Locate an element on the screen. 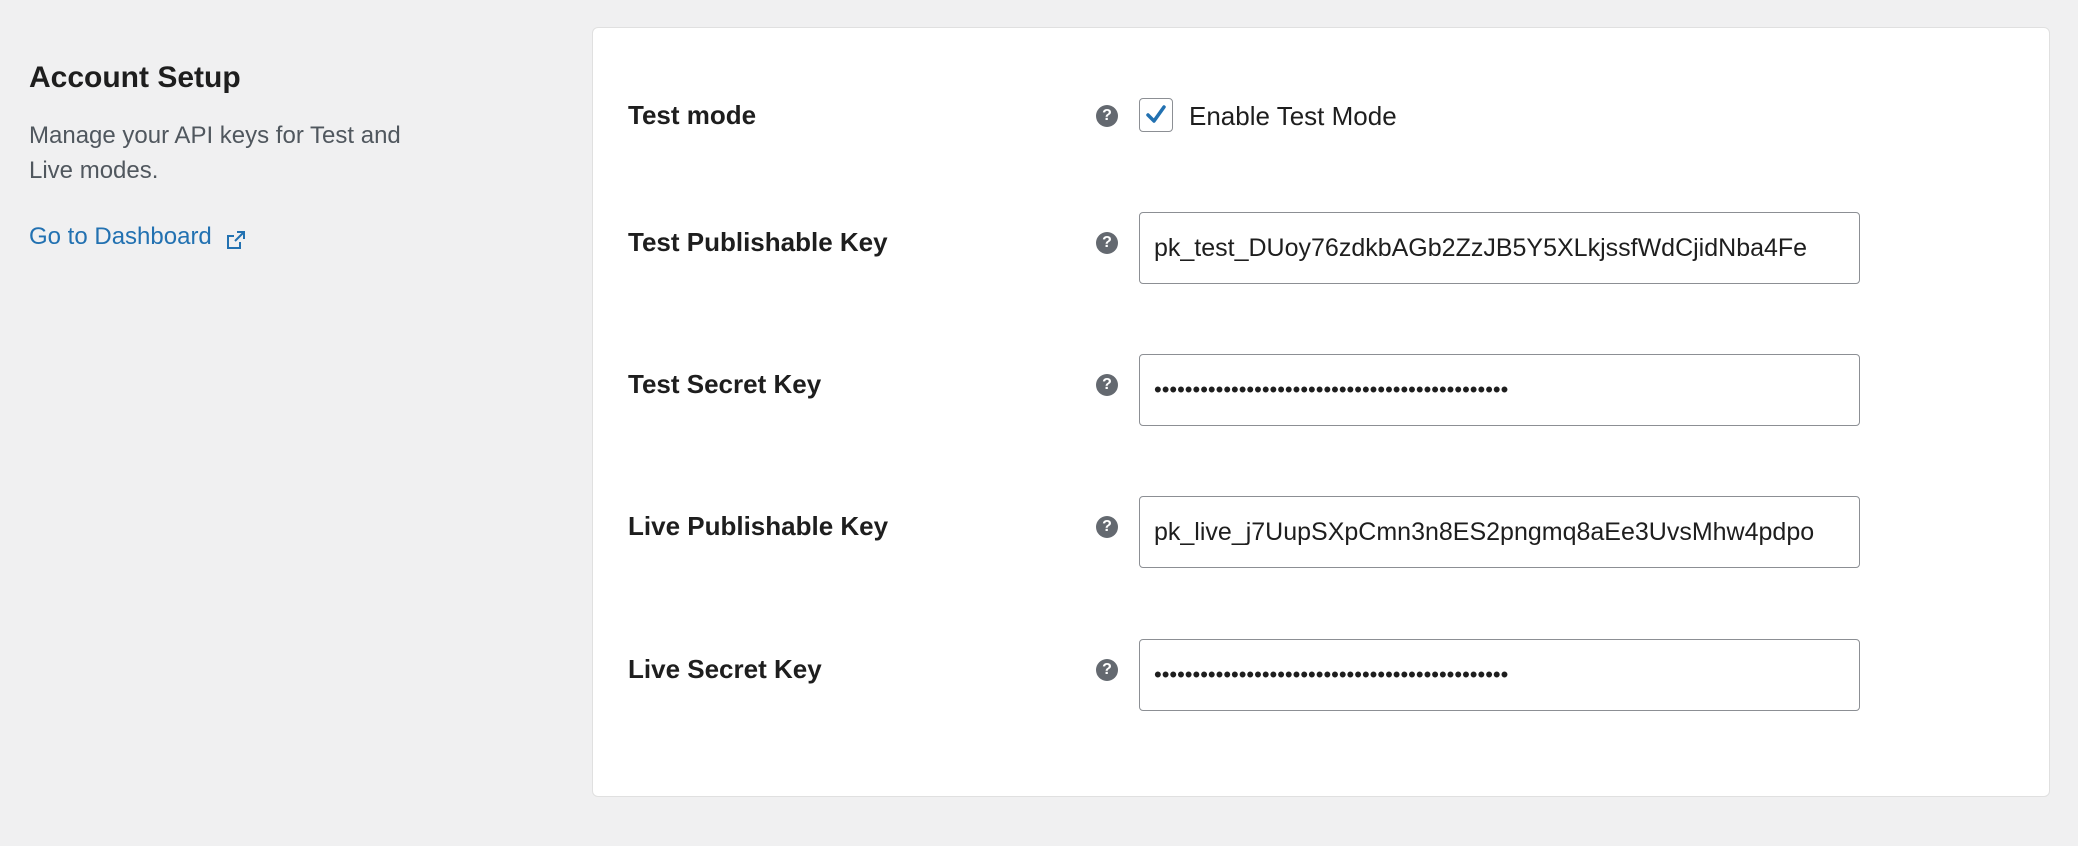  section-title: Account Setup is located at coordinates (135, 77).